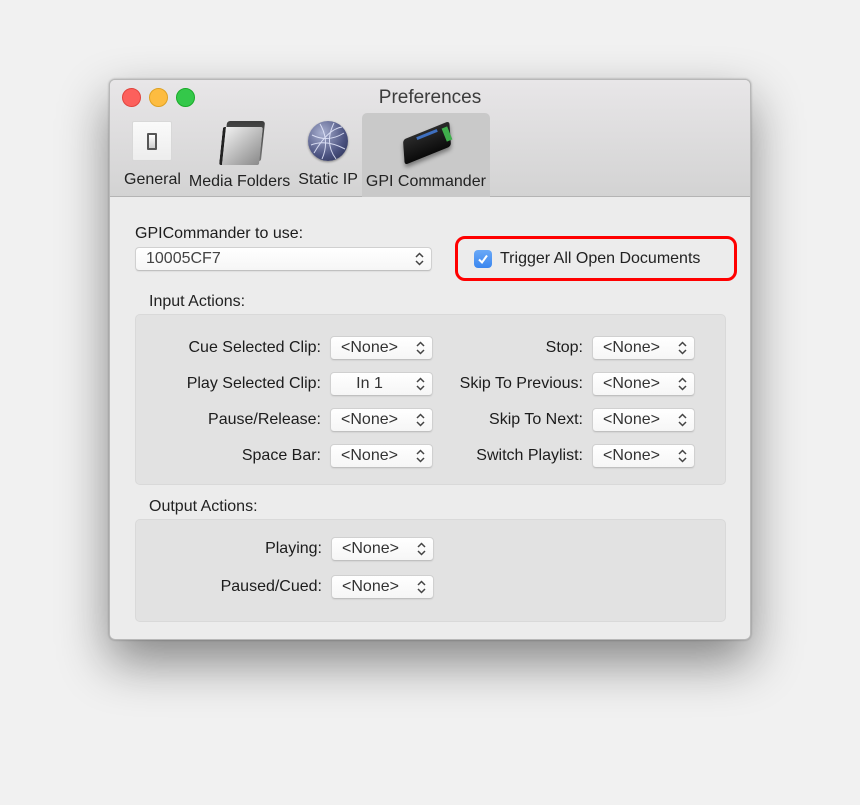 The width and height of the screenshot is (860, 805). I want to click on tab-media-folders: Media Folders, so click(239, 155).